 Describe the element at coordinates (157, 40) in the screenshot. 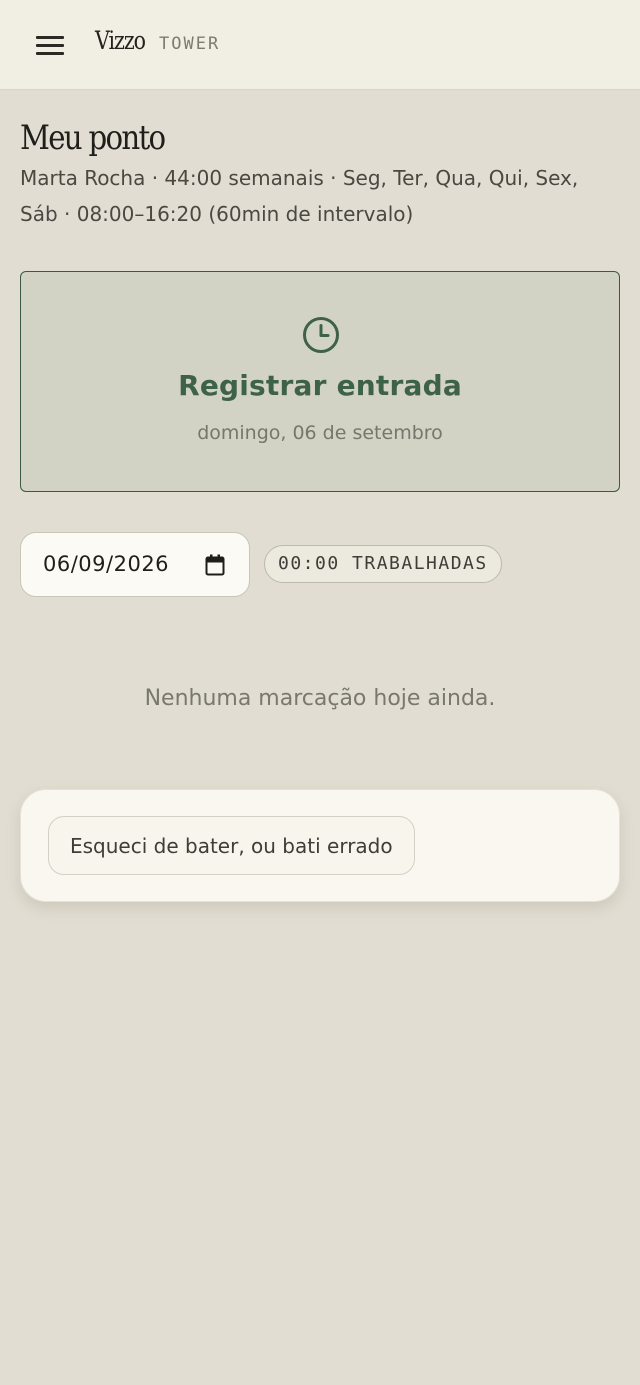

I see `brand-logo: Vizzo TOWER` at that location.